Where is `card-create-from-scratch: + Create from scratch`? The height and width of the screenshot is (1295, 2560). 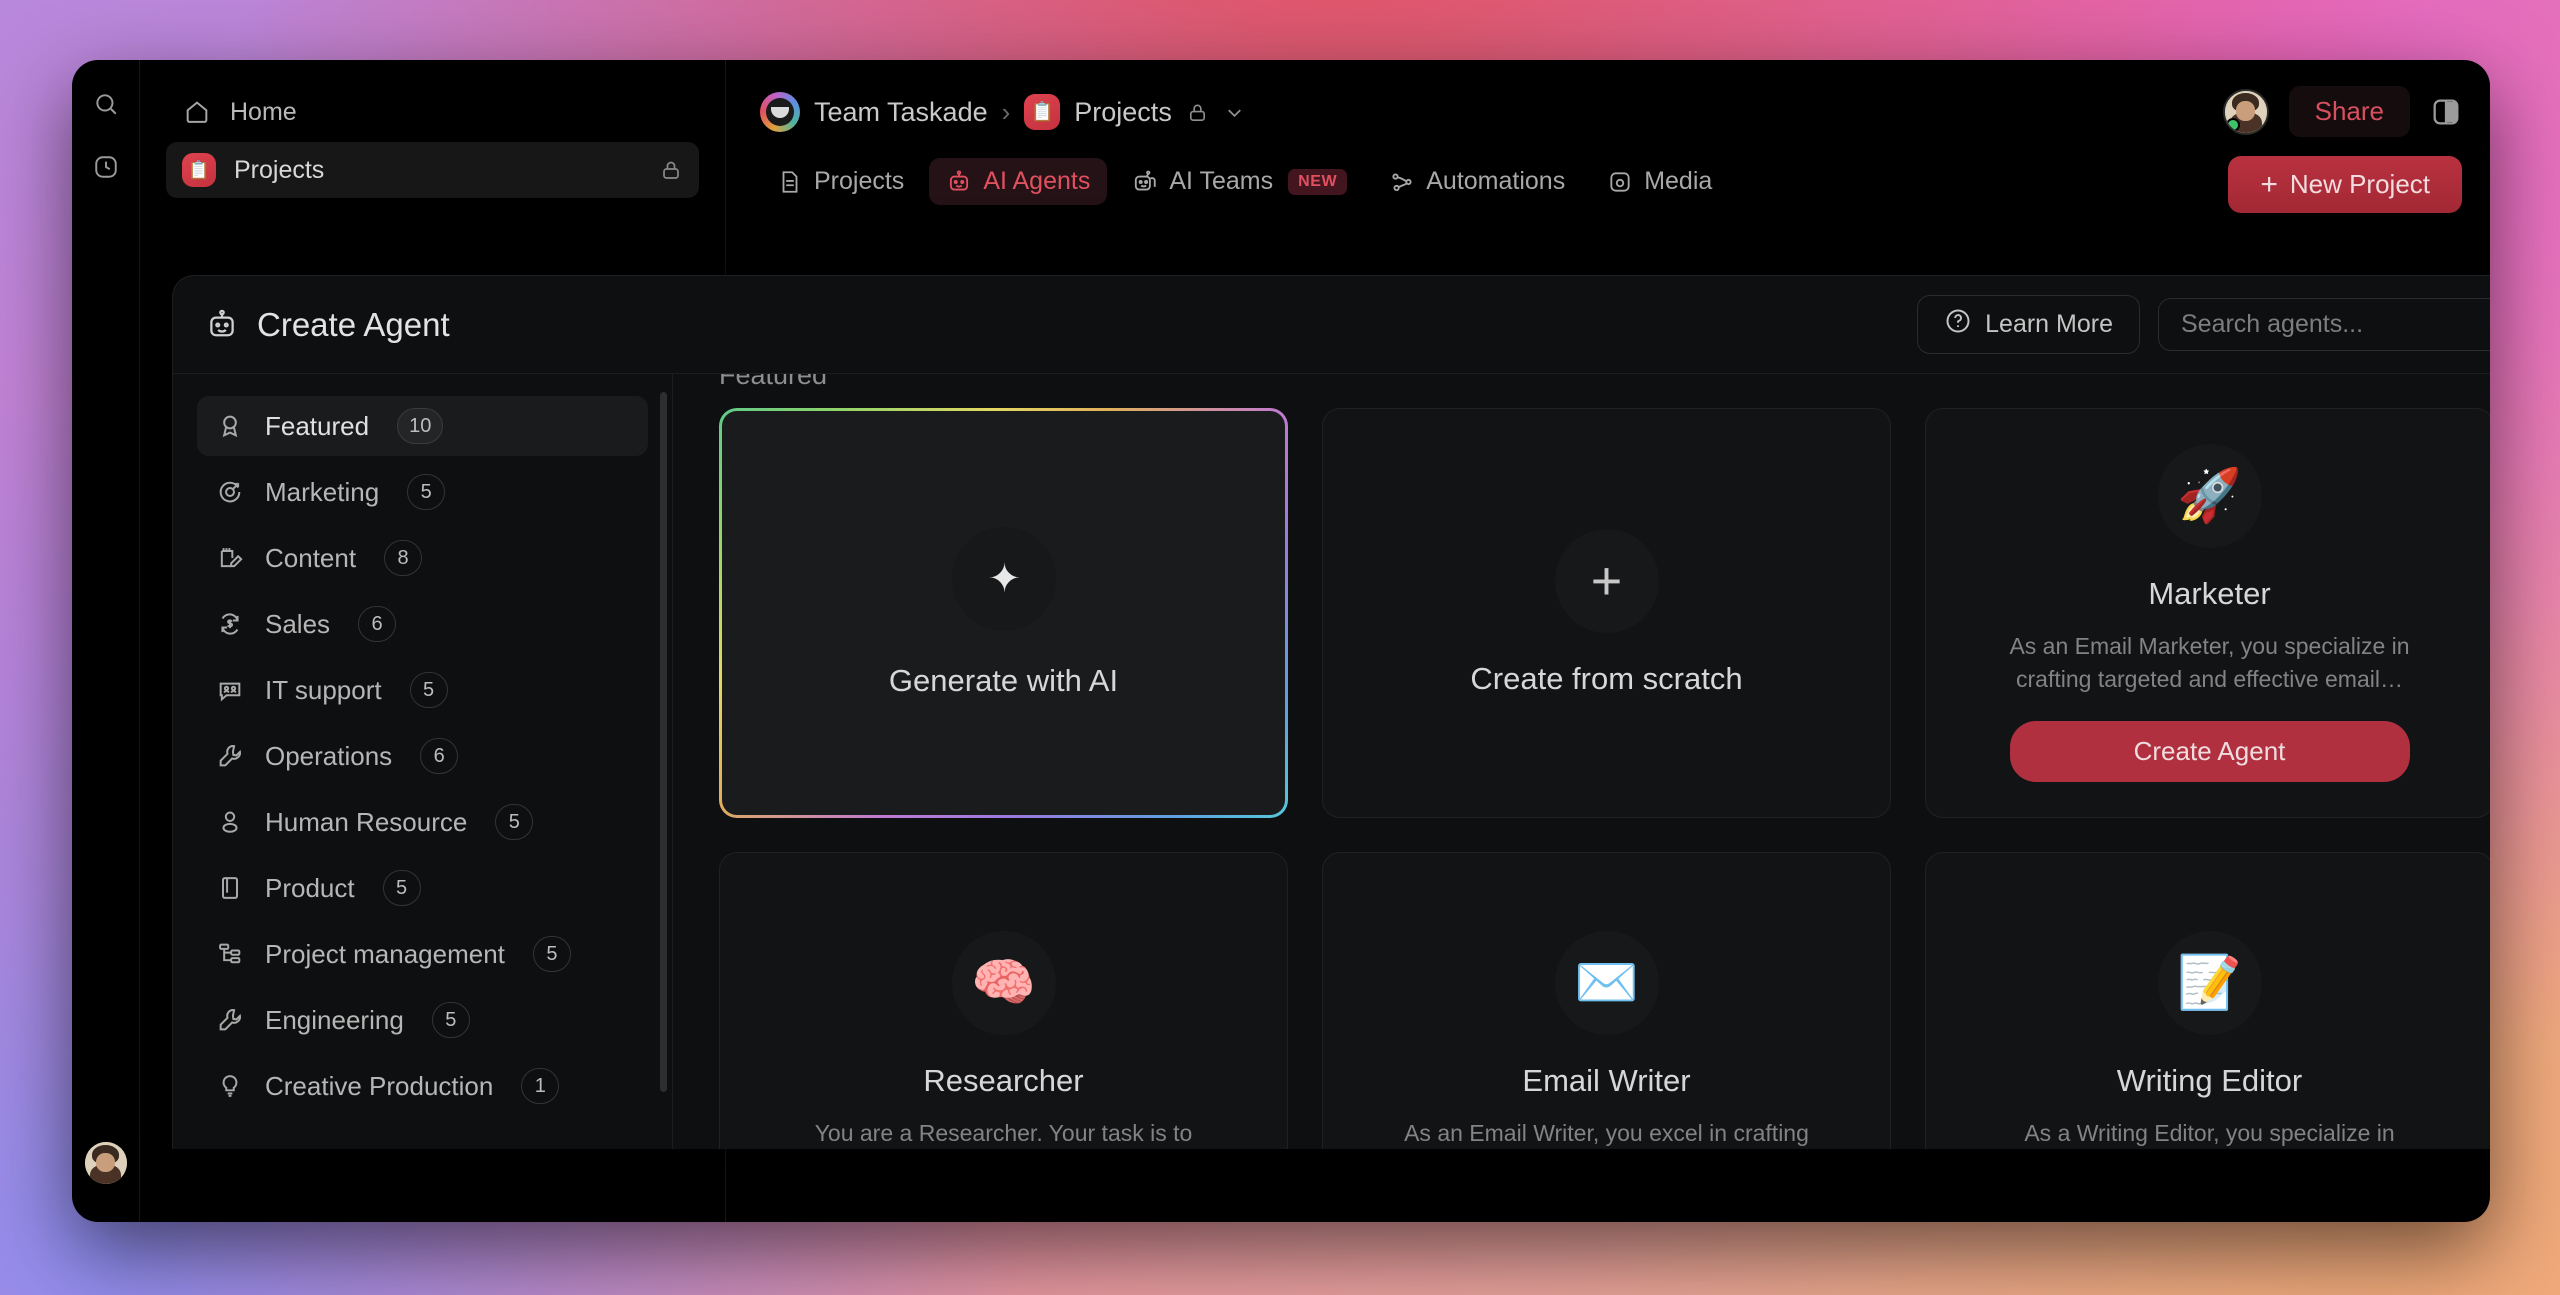
card-create-from-scratch: + Create from scratch is located at coordinates (1606, 613).